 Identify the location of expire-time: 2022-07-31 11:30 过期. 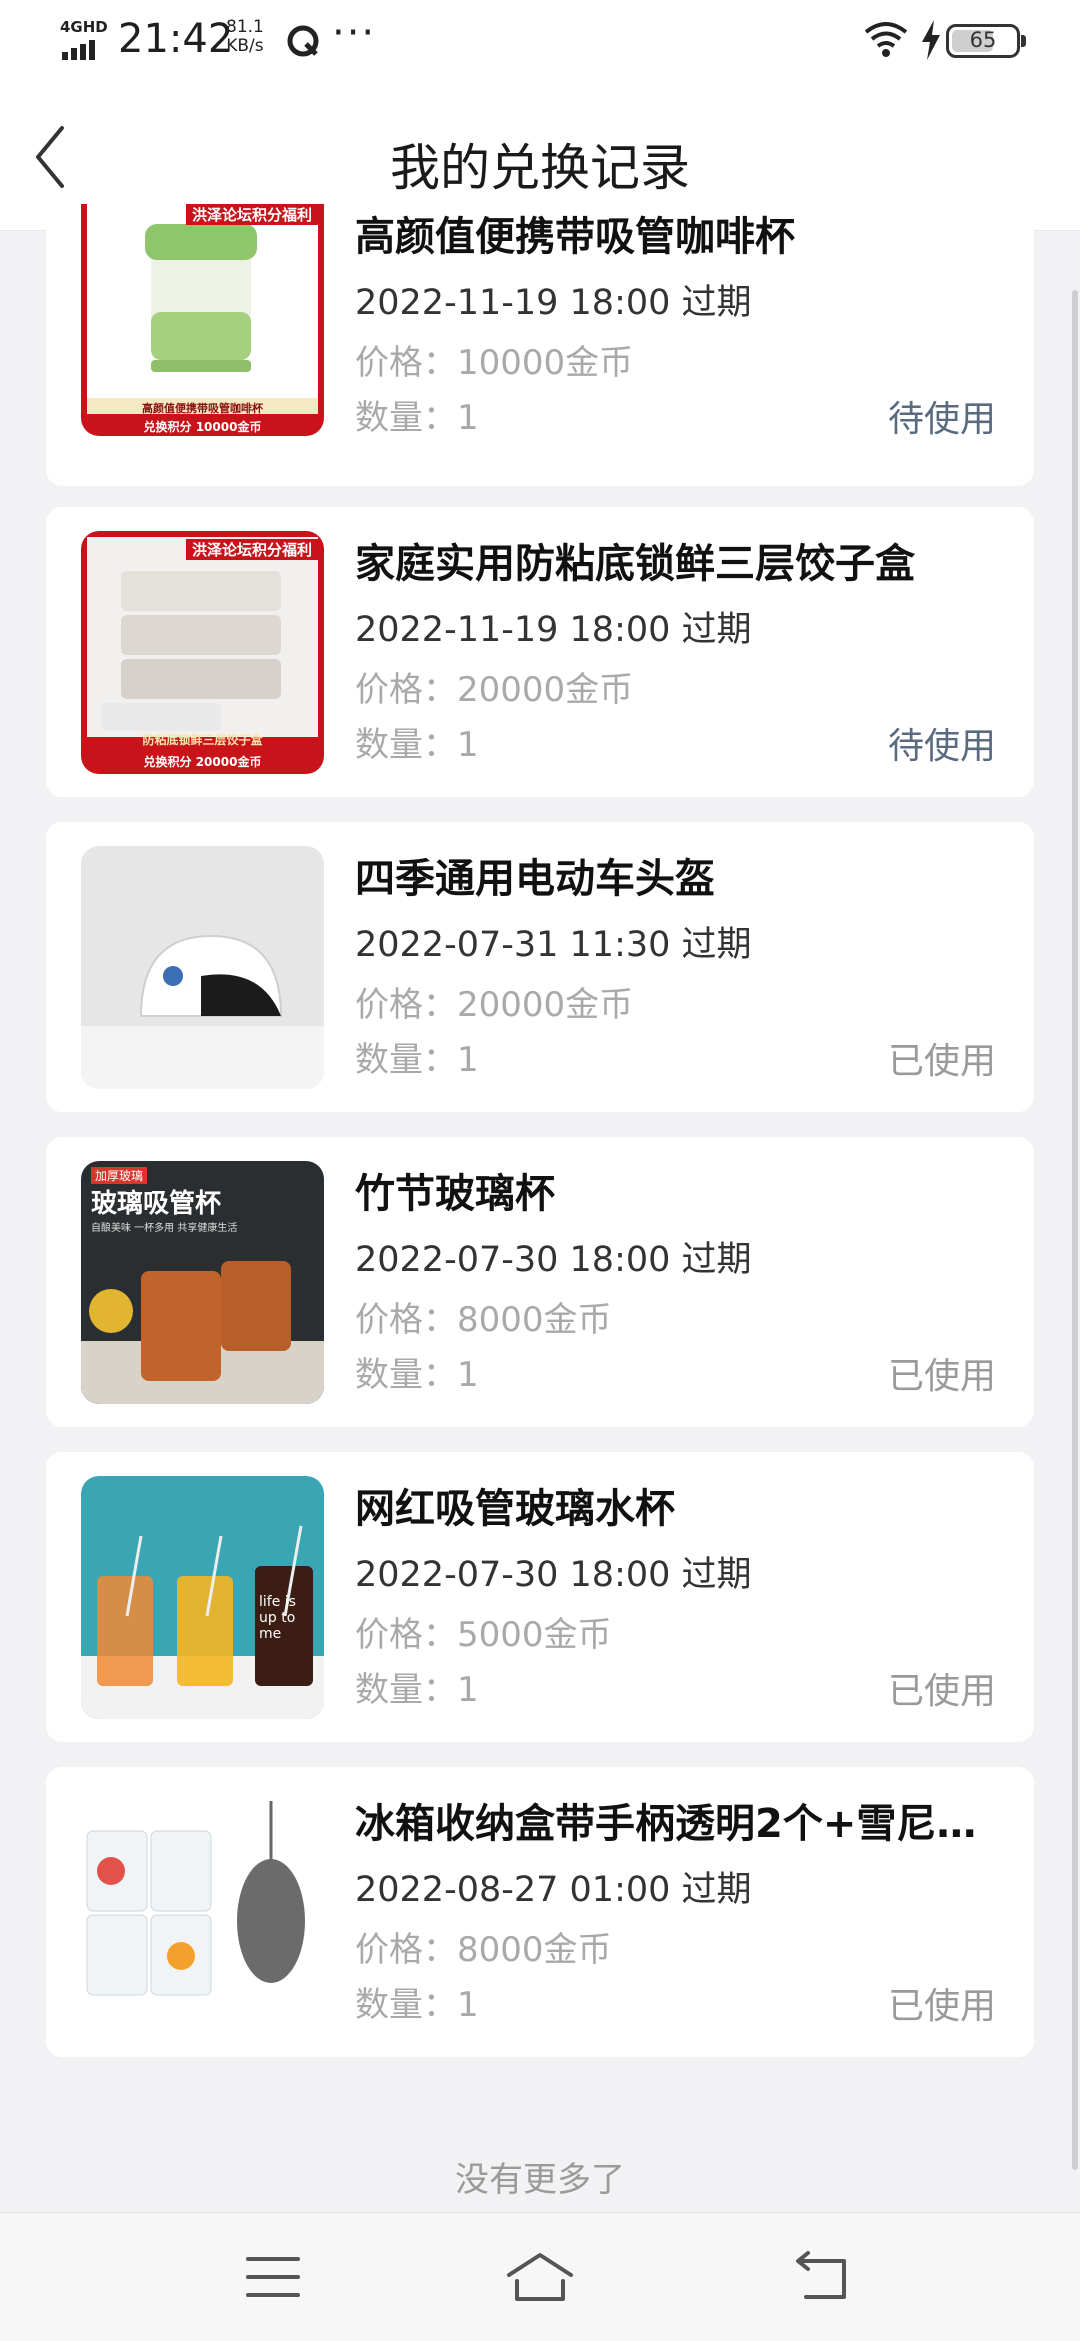
(553, 945).